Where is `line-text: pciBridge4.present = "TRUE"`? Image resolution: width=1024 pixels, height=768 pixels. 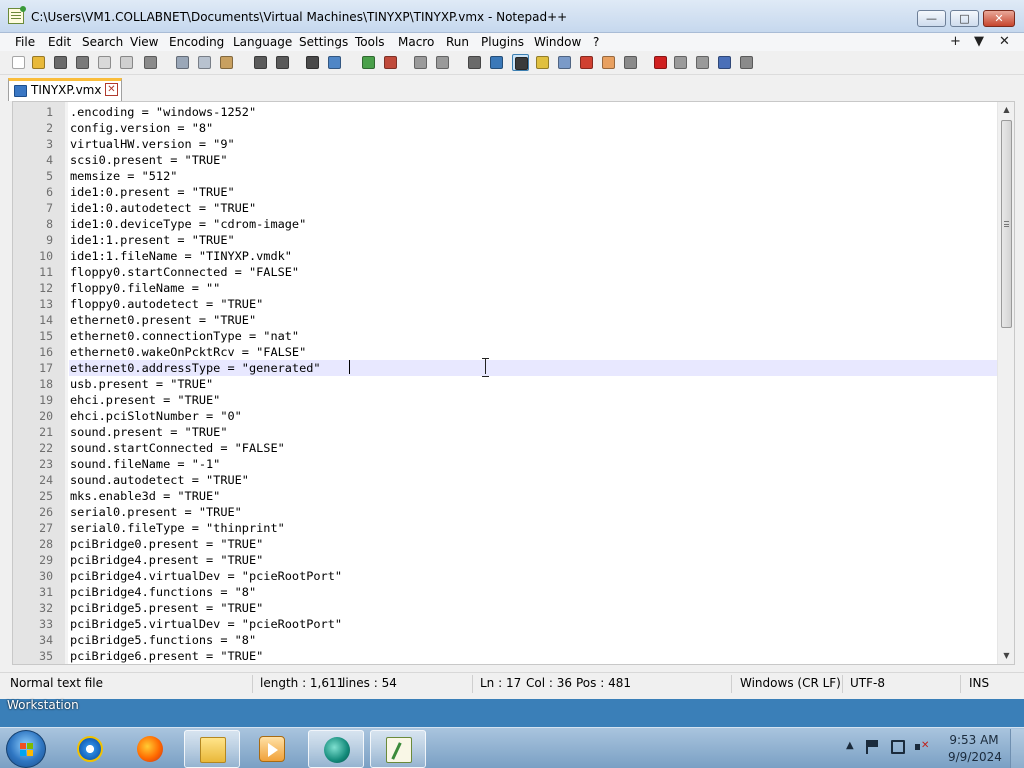 line-text: pciBridge4.present = "TRUE" is located at coordinates (166, 560).